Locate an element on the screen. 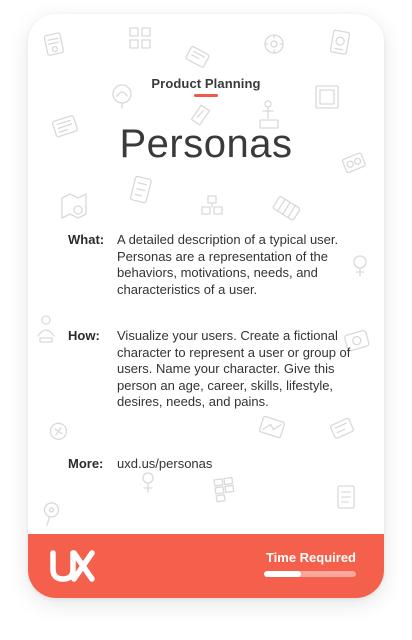 This screenshot has width=412, height=640. time-required-label: Time Required is located at coordinates (310, 557).